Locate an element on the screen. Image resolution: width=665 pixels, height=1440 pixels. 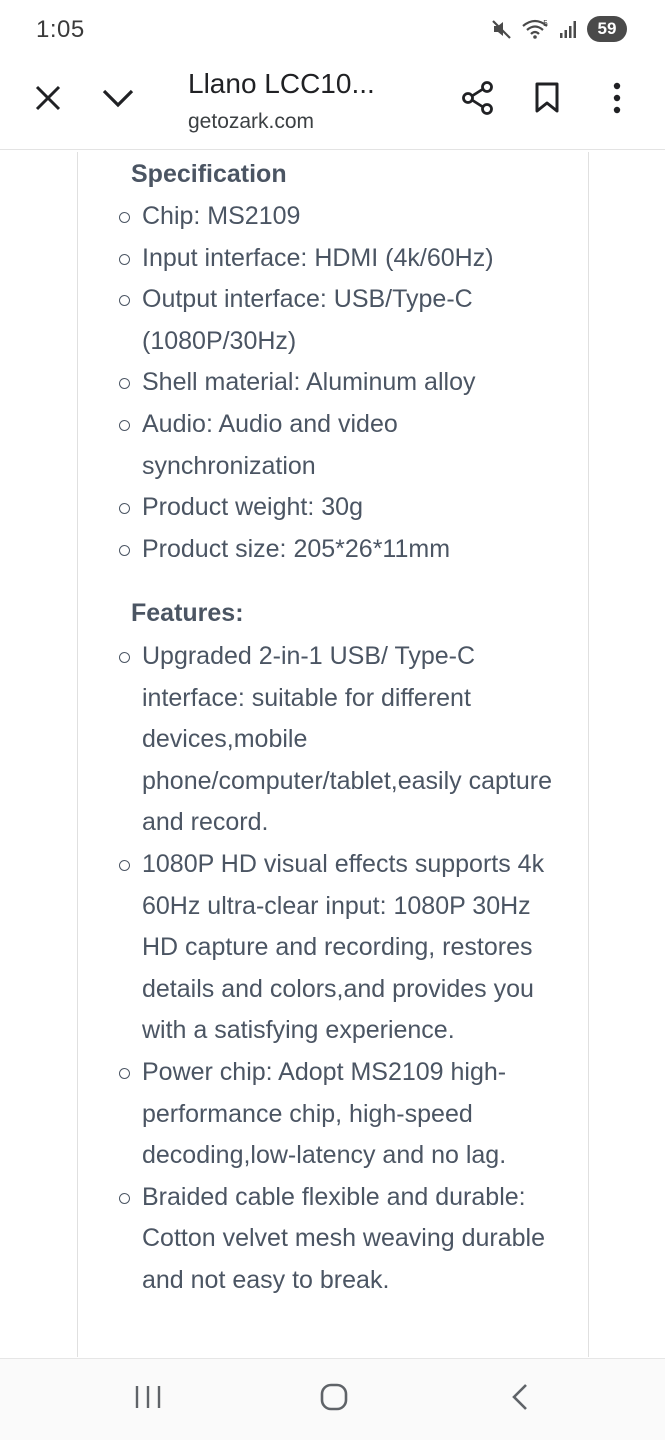
close-button is located at coordinates (48, 100).